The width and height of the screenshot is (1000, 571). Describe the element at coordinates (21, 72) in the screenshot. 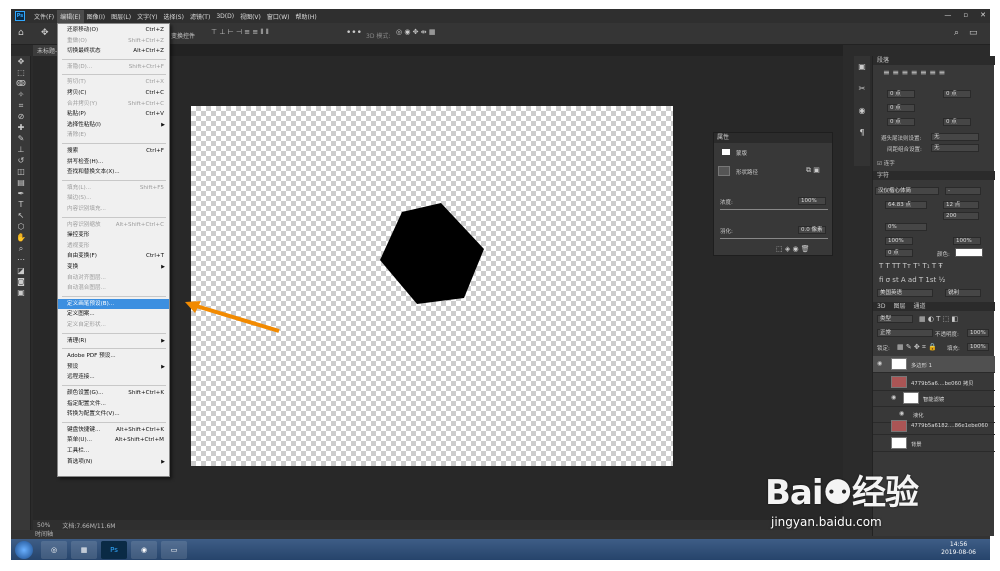

I see `marquee-tool-icon: ⬚` at that location.